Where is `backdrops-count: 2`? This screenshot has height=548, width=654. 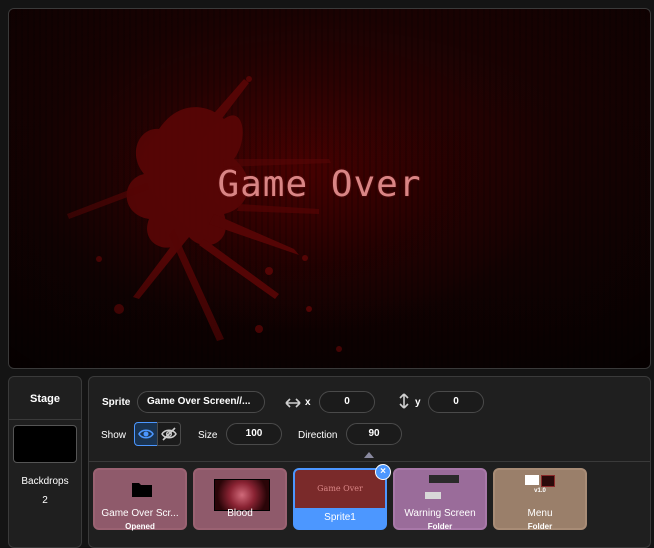 backdrops-count: 2 is located at coordinates (45, 500).